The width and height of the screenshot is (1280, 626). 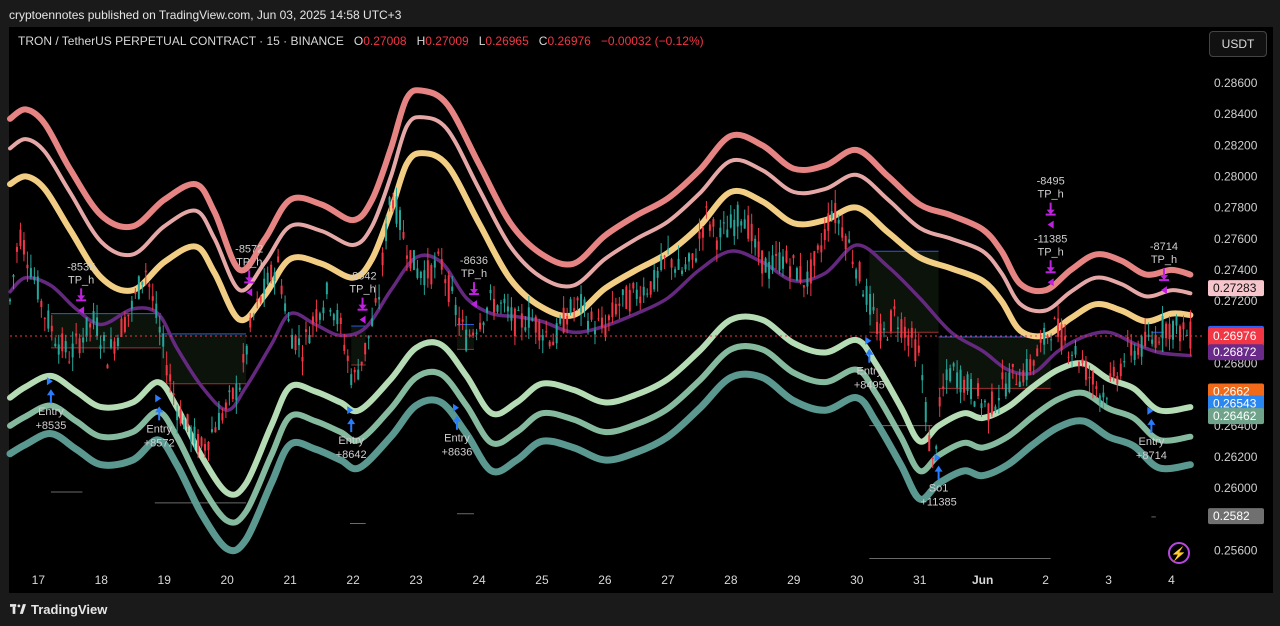 What do you see at coordinates (652, 41) in the screenshot?
I see `change-value: −0.00032 (−0.12%)` at bounding box center [652, 41].